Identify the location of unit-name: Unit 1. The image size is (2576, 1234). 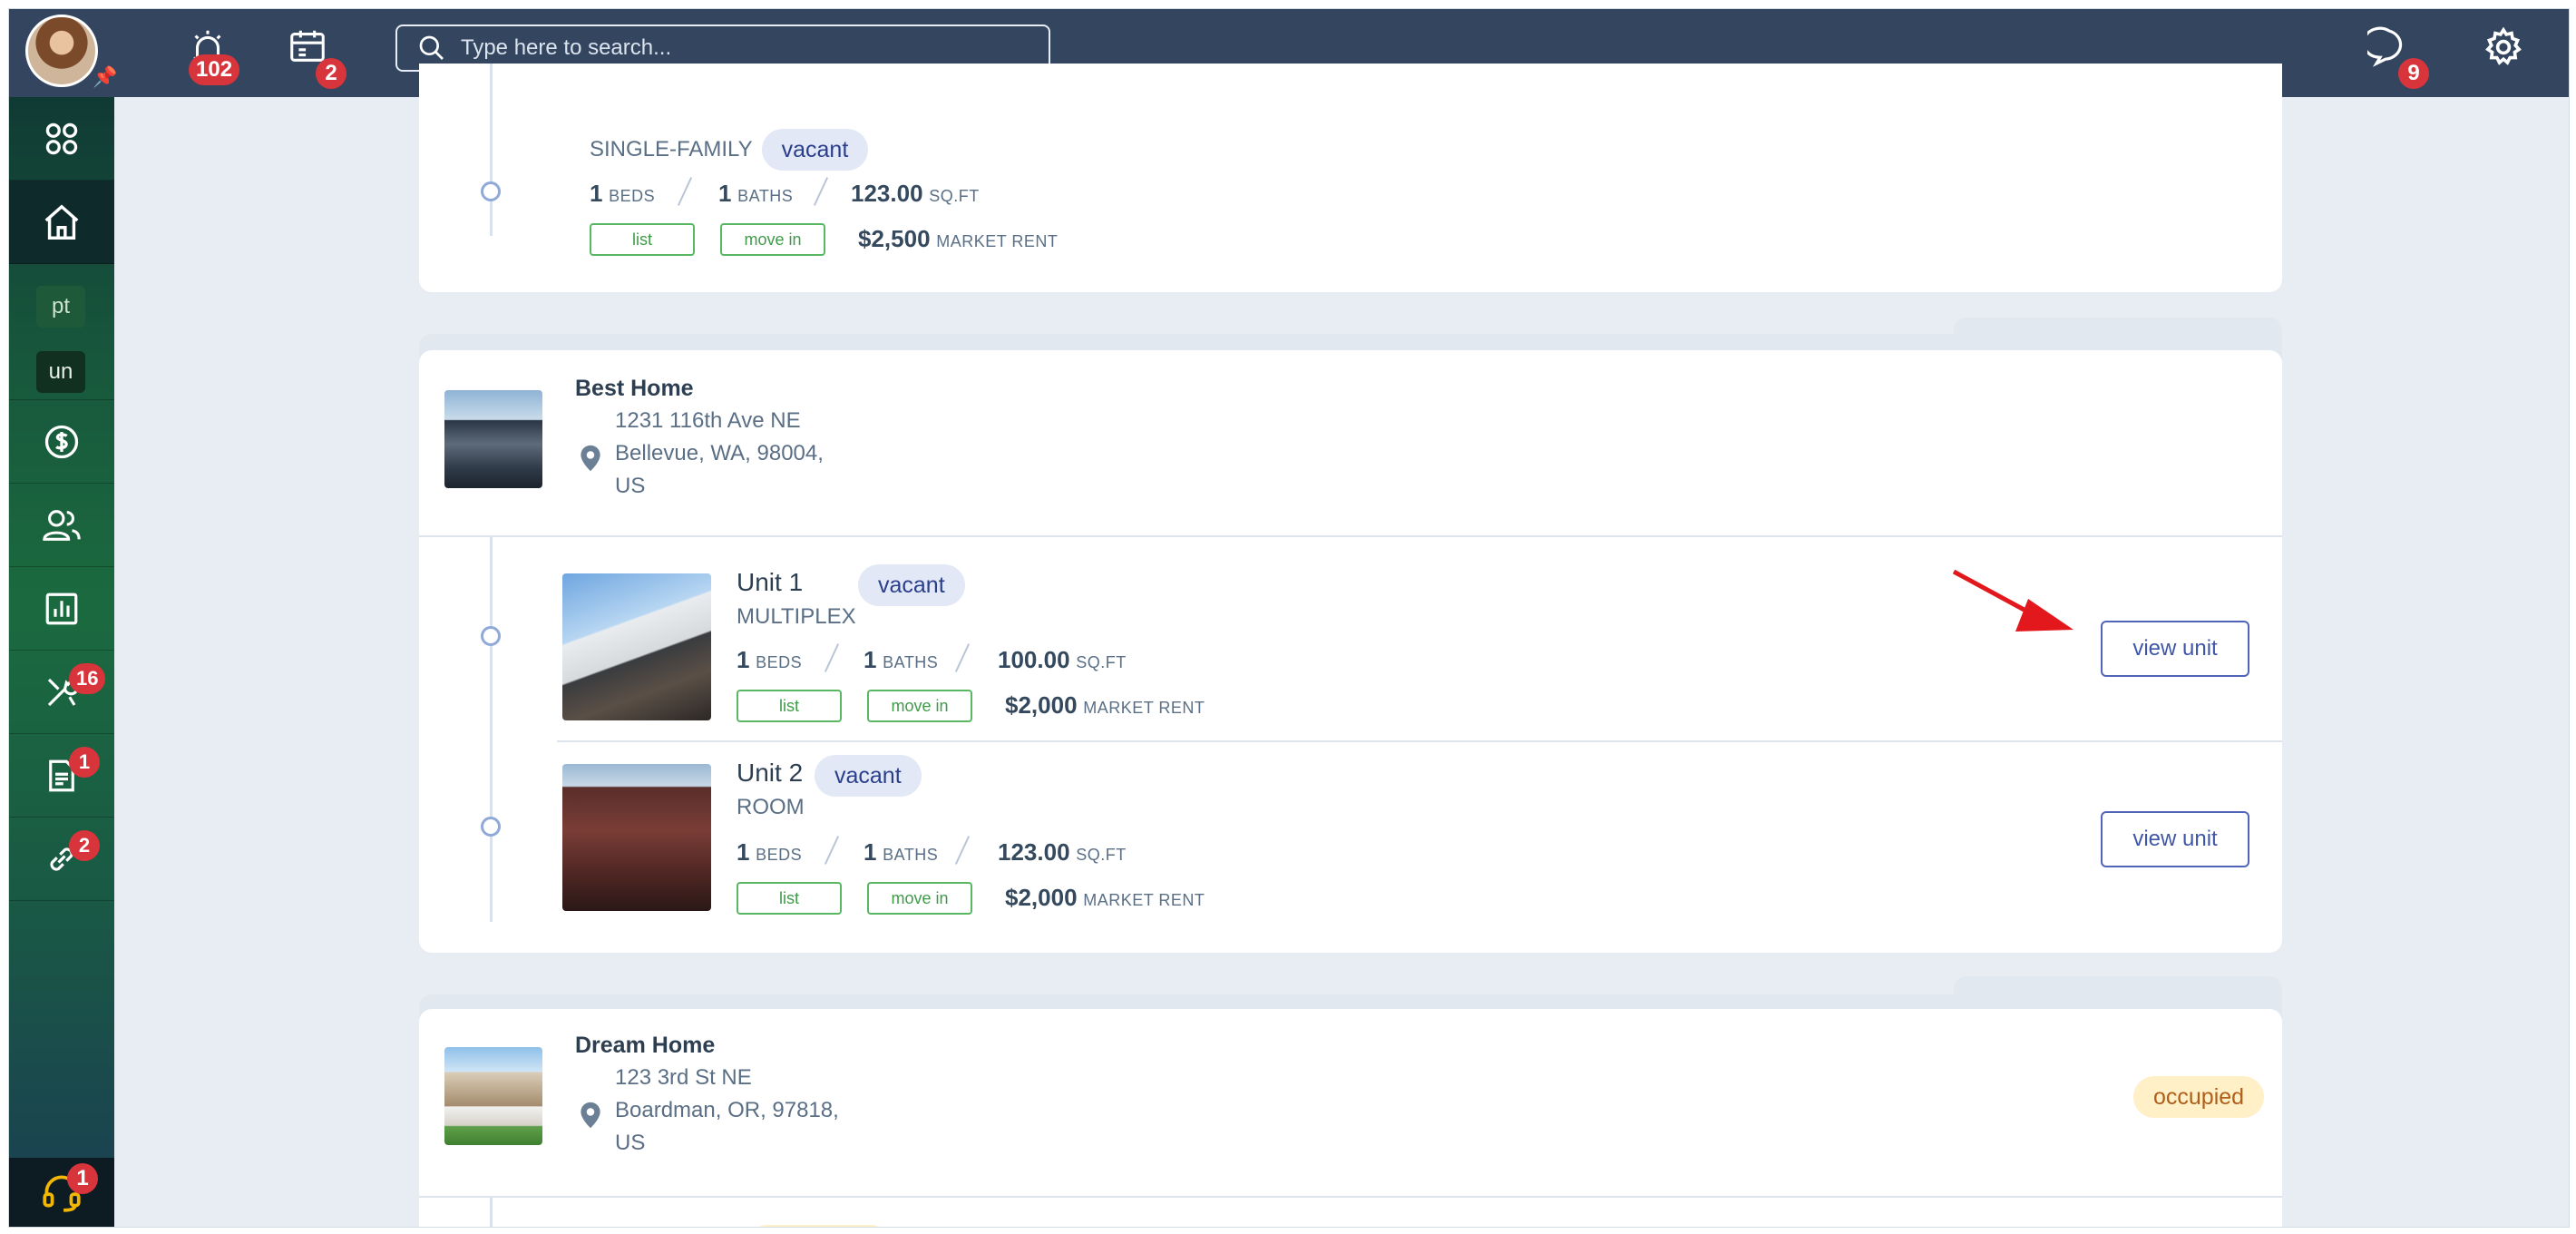
(770, 583).